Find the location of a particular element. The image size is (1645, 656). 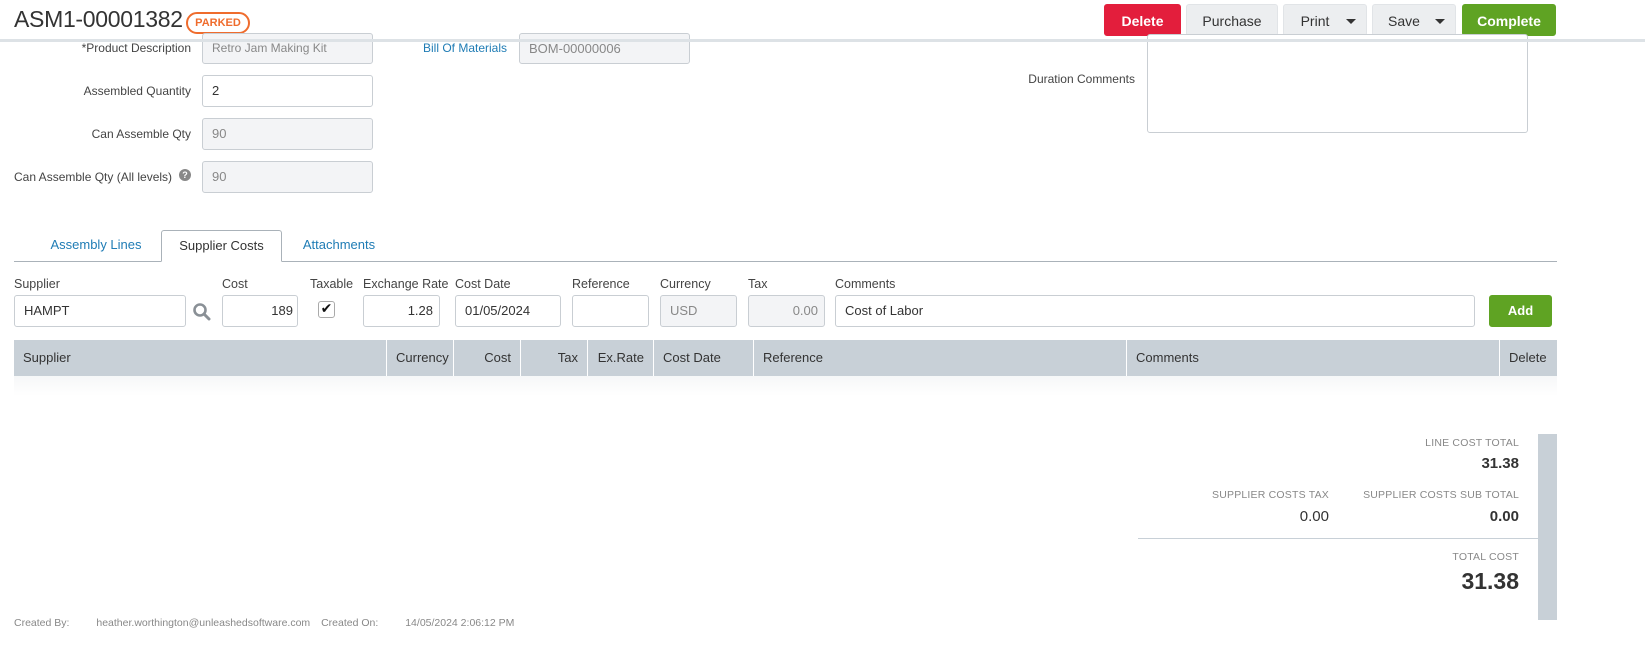

page-title: ASM1-00001382 is located at coordinates (98, 19).